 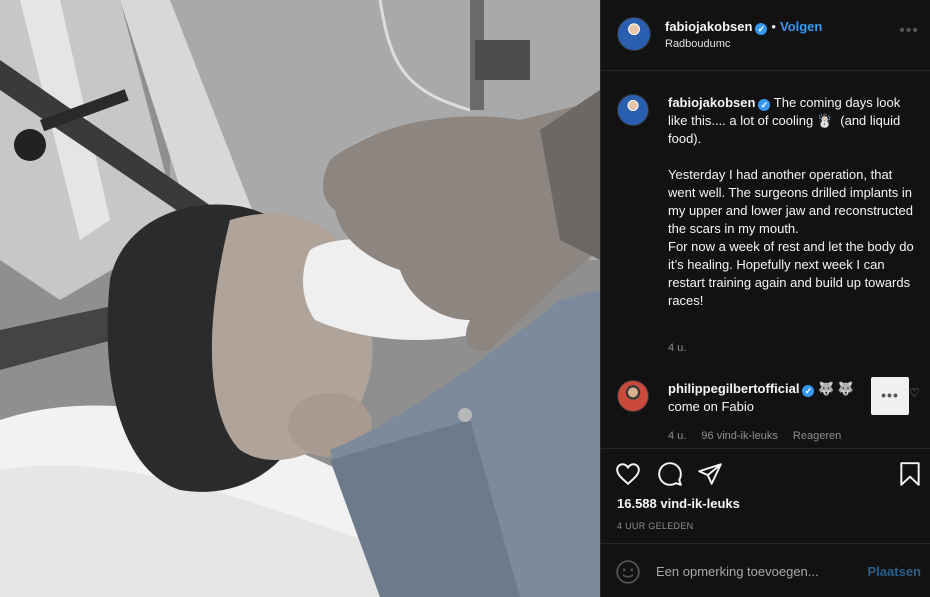 I want to click on post-header: fabiojakobsen ✓ • Volgen Radboudumc •••, so click(x=765, y=35).